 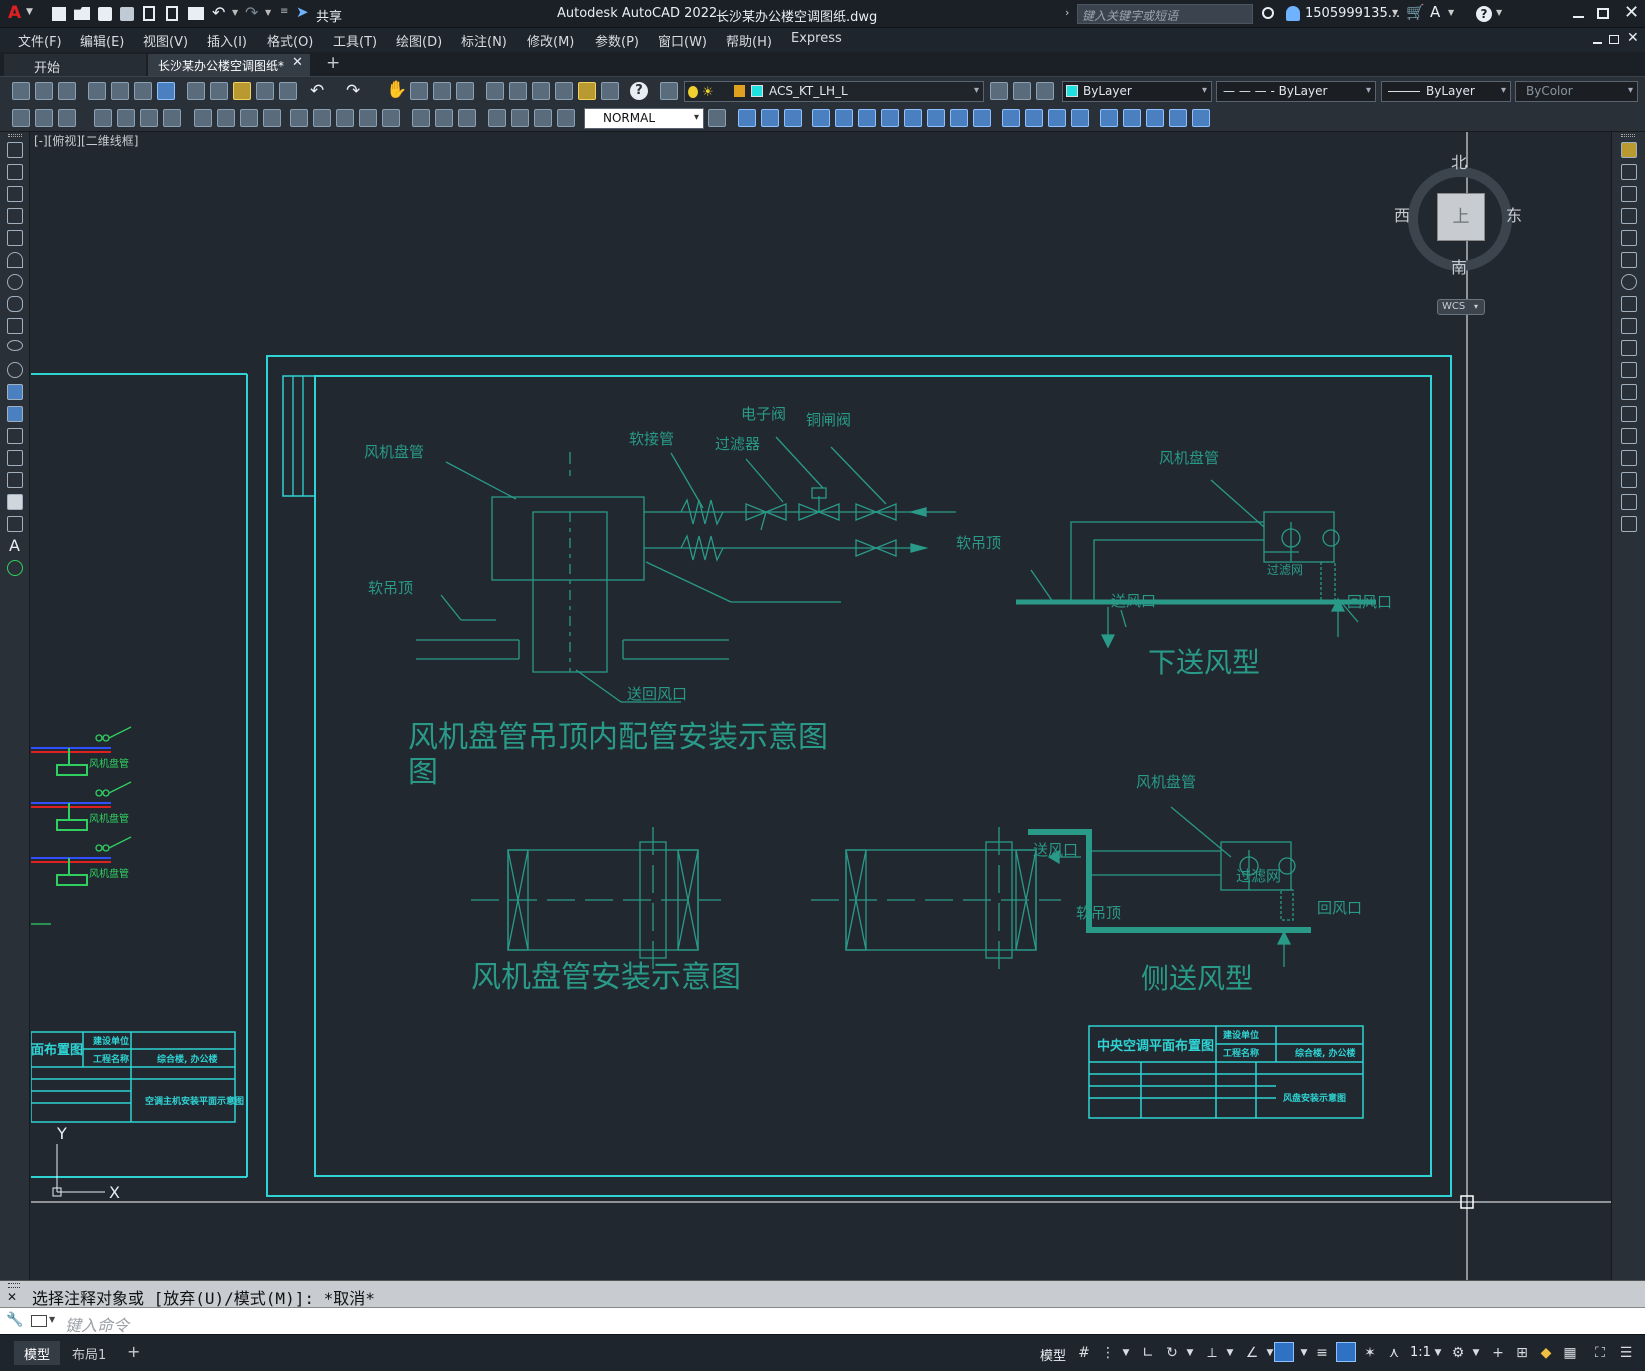 What do you see at coordinates (317, 91) in the screenshot?
I see `undo-tb-icon: ↶` at bounding box center [317, 91].